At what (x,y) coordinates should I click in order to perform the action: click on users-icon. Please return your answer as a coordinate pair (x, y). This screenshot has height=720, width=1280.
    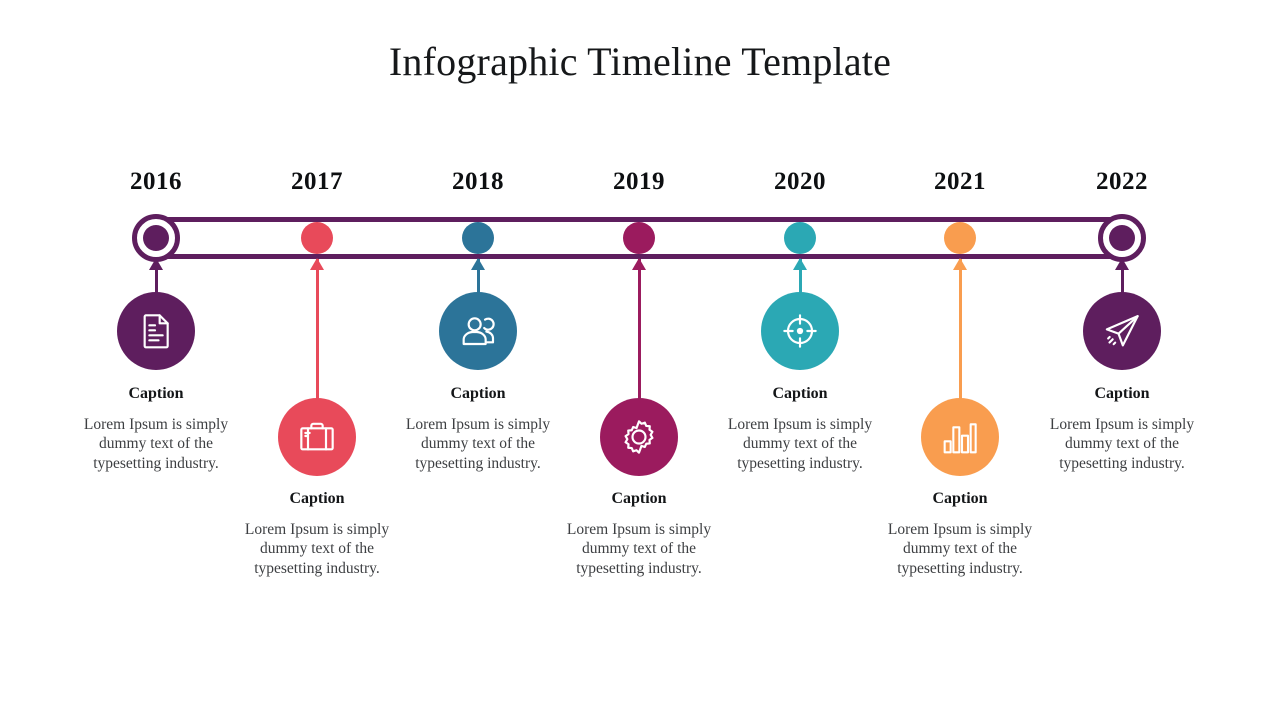
    Looking at the image, I should click on (478, 331).